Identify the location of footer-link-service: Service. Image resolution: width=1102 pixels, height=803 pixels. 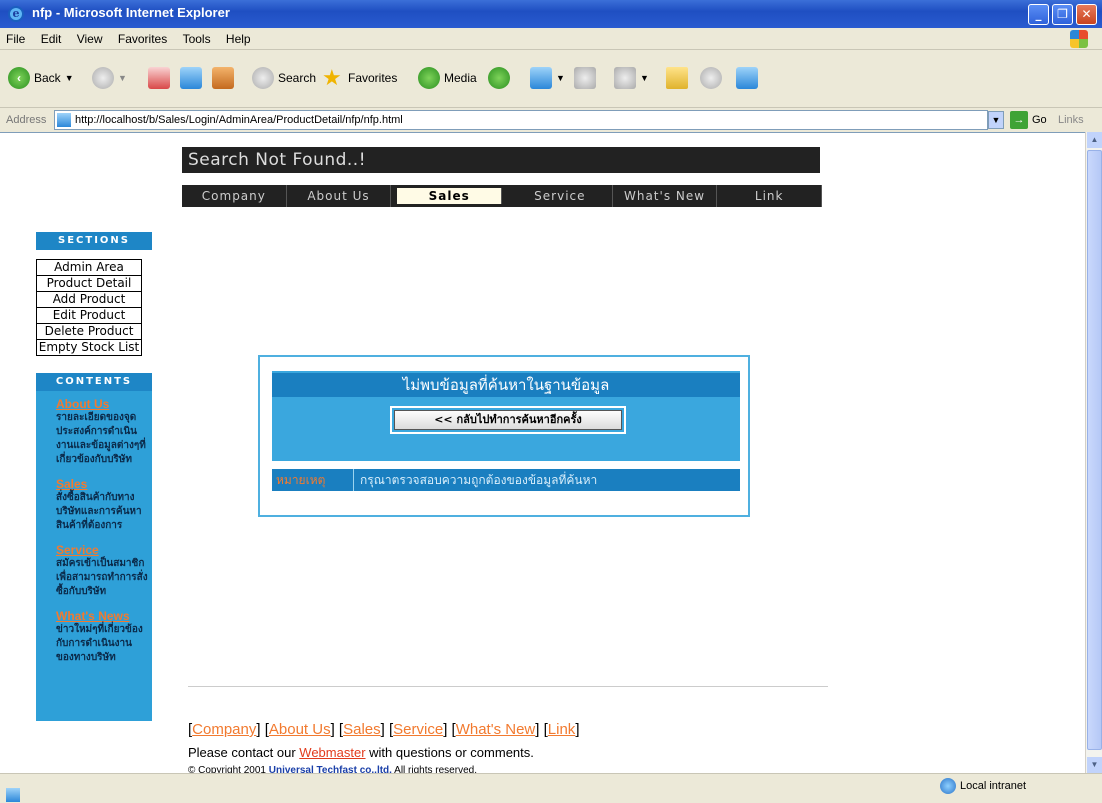
(418, 729).